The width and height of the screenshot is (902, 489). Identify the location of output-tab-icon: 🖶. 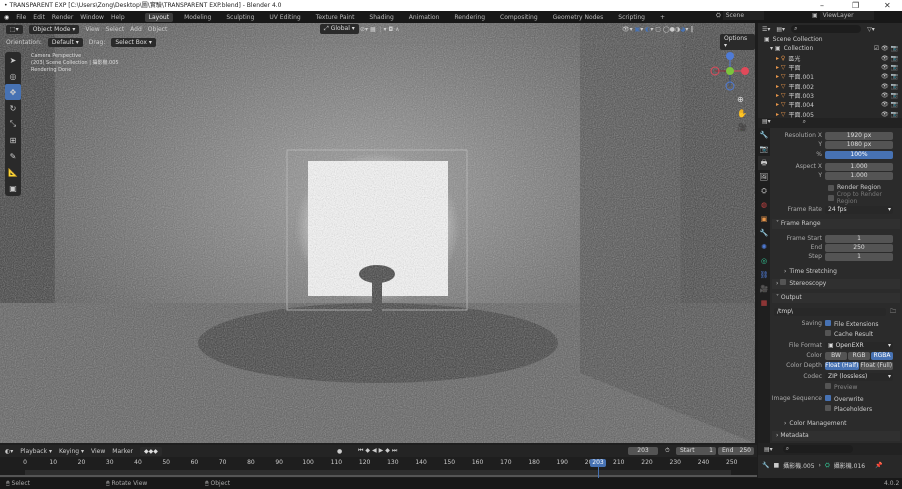
(764, 163).